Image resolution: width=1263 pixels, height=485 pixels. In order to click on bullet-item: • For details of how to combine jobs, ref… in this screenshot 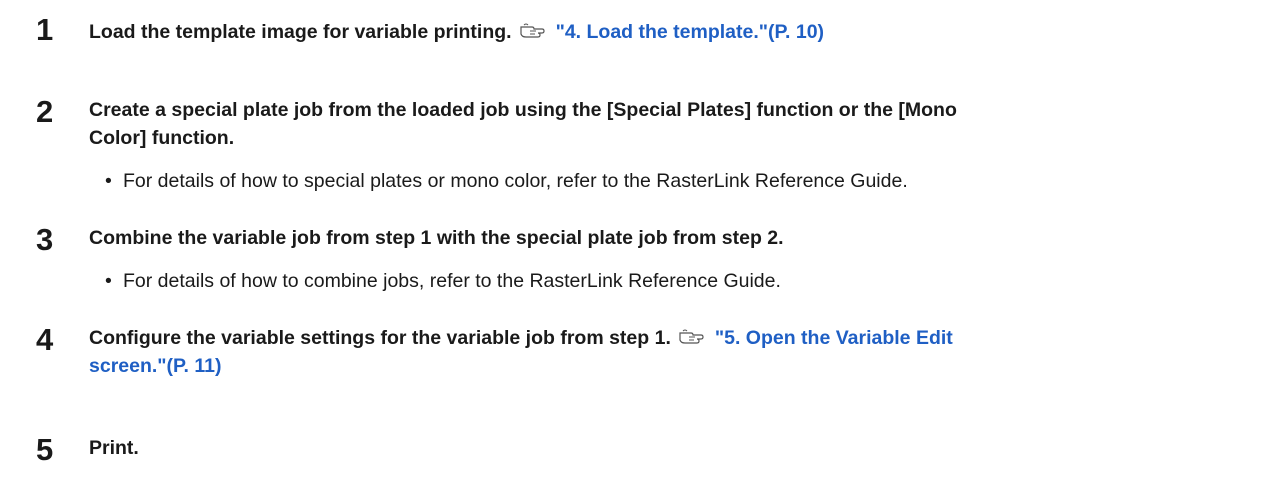, I will do `click(443, 281)`.